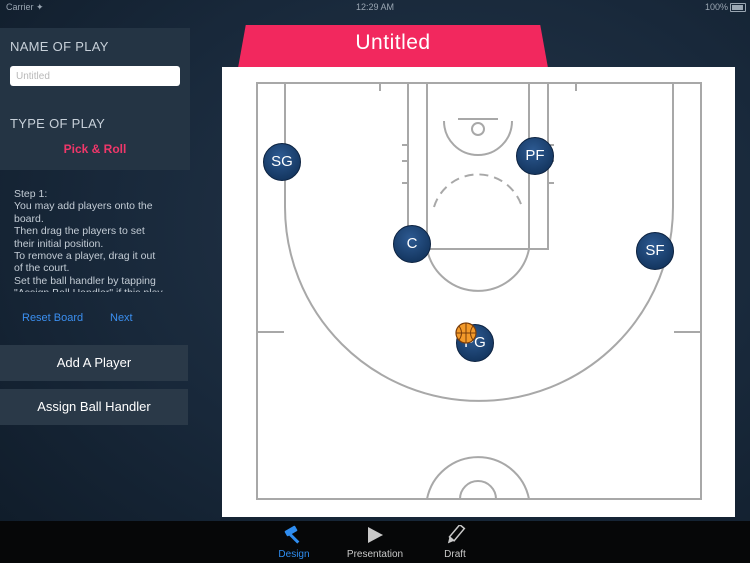 The height and width of the screenshot is (563, 750). Describe the element at coordinates (535, 156) in the screenshot. I see `player-pf: PF` at that location.